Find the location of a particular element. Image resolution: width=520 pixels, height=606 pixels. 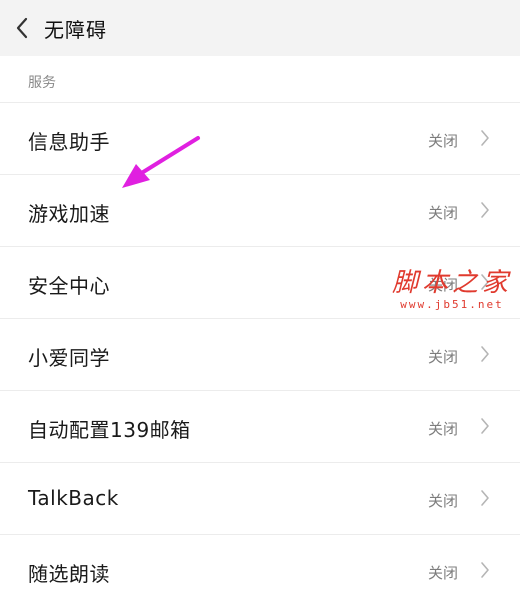

list-item-info-assistant: 信息助手 关闭 is located at coordinates (260, 138).